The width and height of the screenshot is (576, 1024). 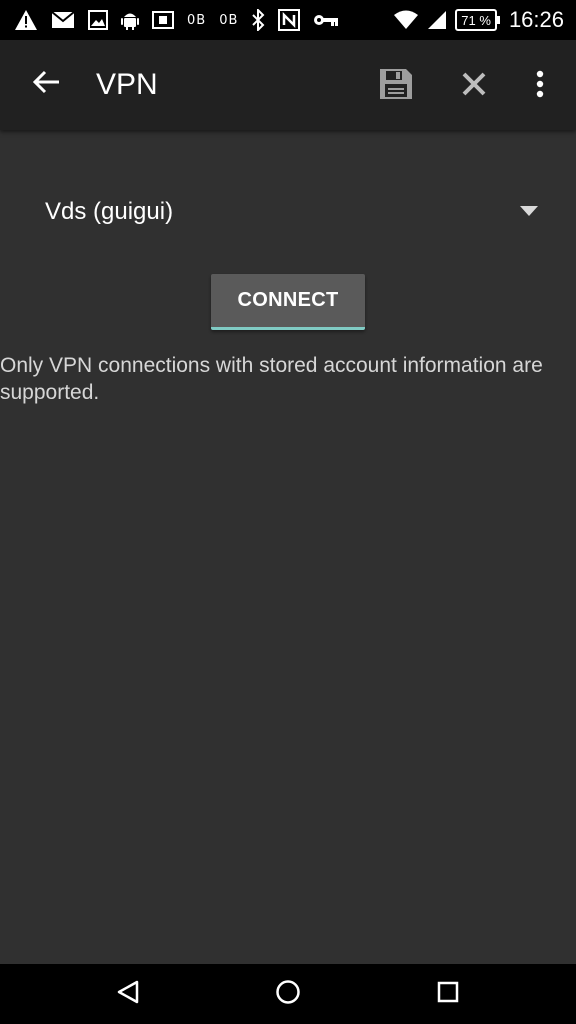 I want to click on navigation-bar, so click(x=288, y=994).